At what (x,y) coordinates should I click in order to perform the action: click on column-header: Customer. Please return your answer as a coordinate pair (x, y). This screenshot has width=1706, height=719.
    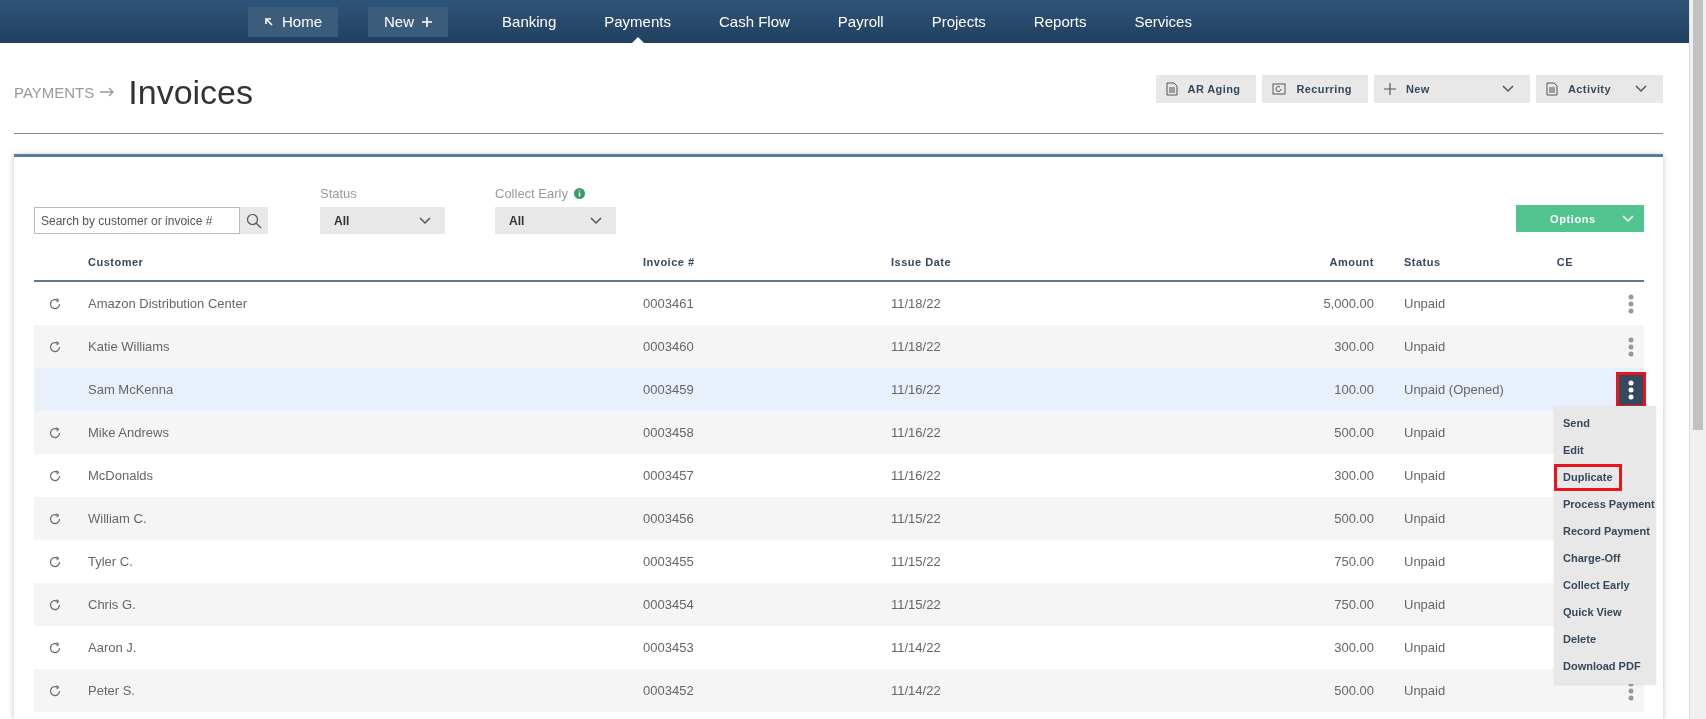
    Looking at the image, I should click on (116, 262).